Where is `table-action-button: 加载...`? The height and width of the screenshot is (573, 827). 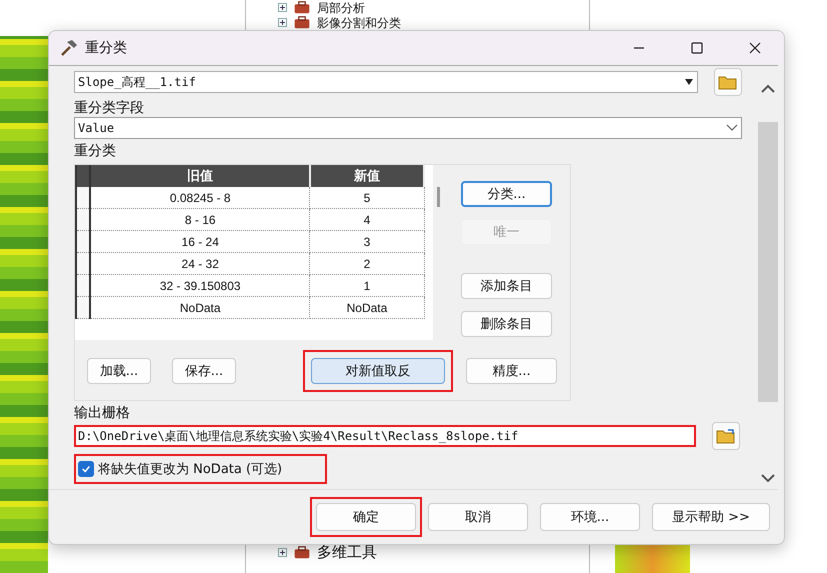
table-action-button: 加载... is located at coordinates (119, 371).